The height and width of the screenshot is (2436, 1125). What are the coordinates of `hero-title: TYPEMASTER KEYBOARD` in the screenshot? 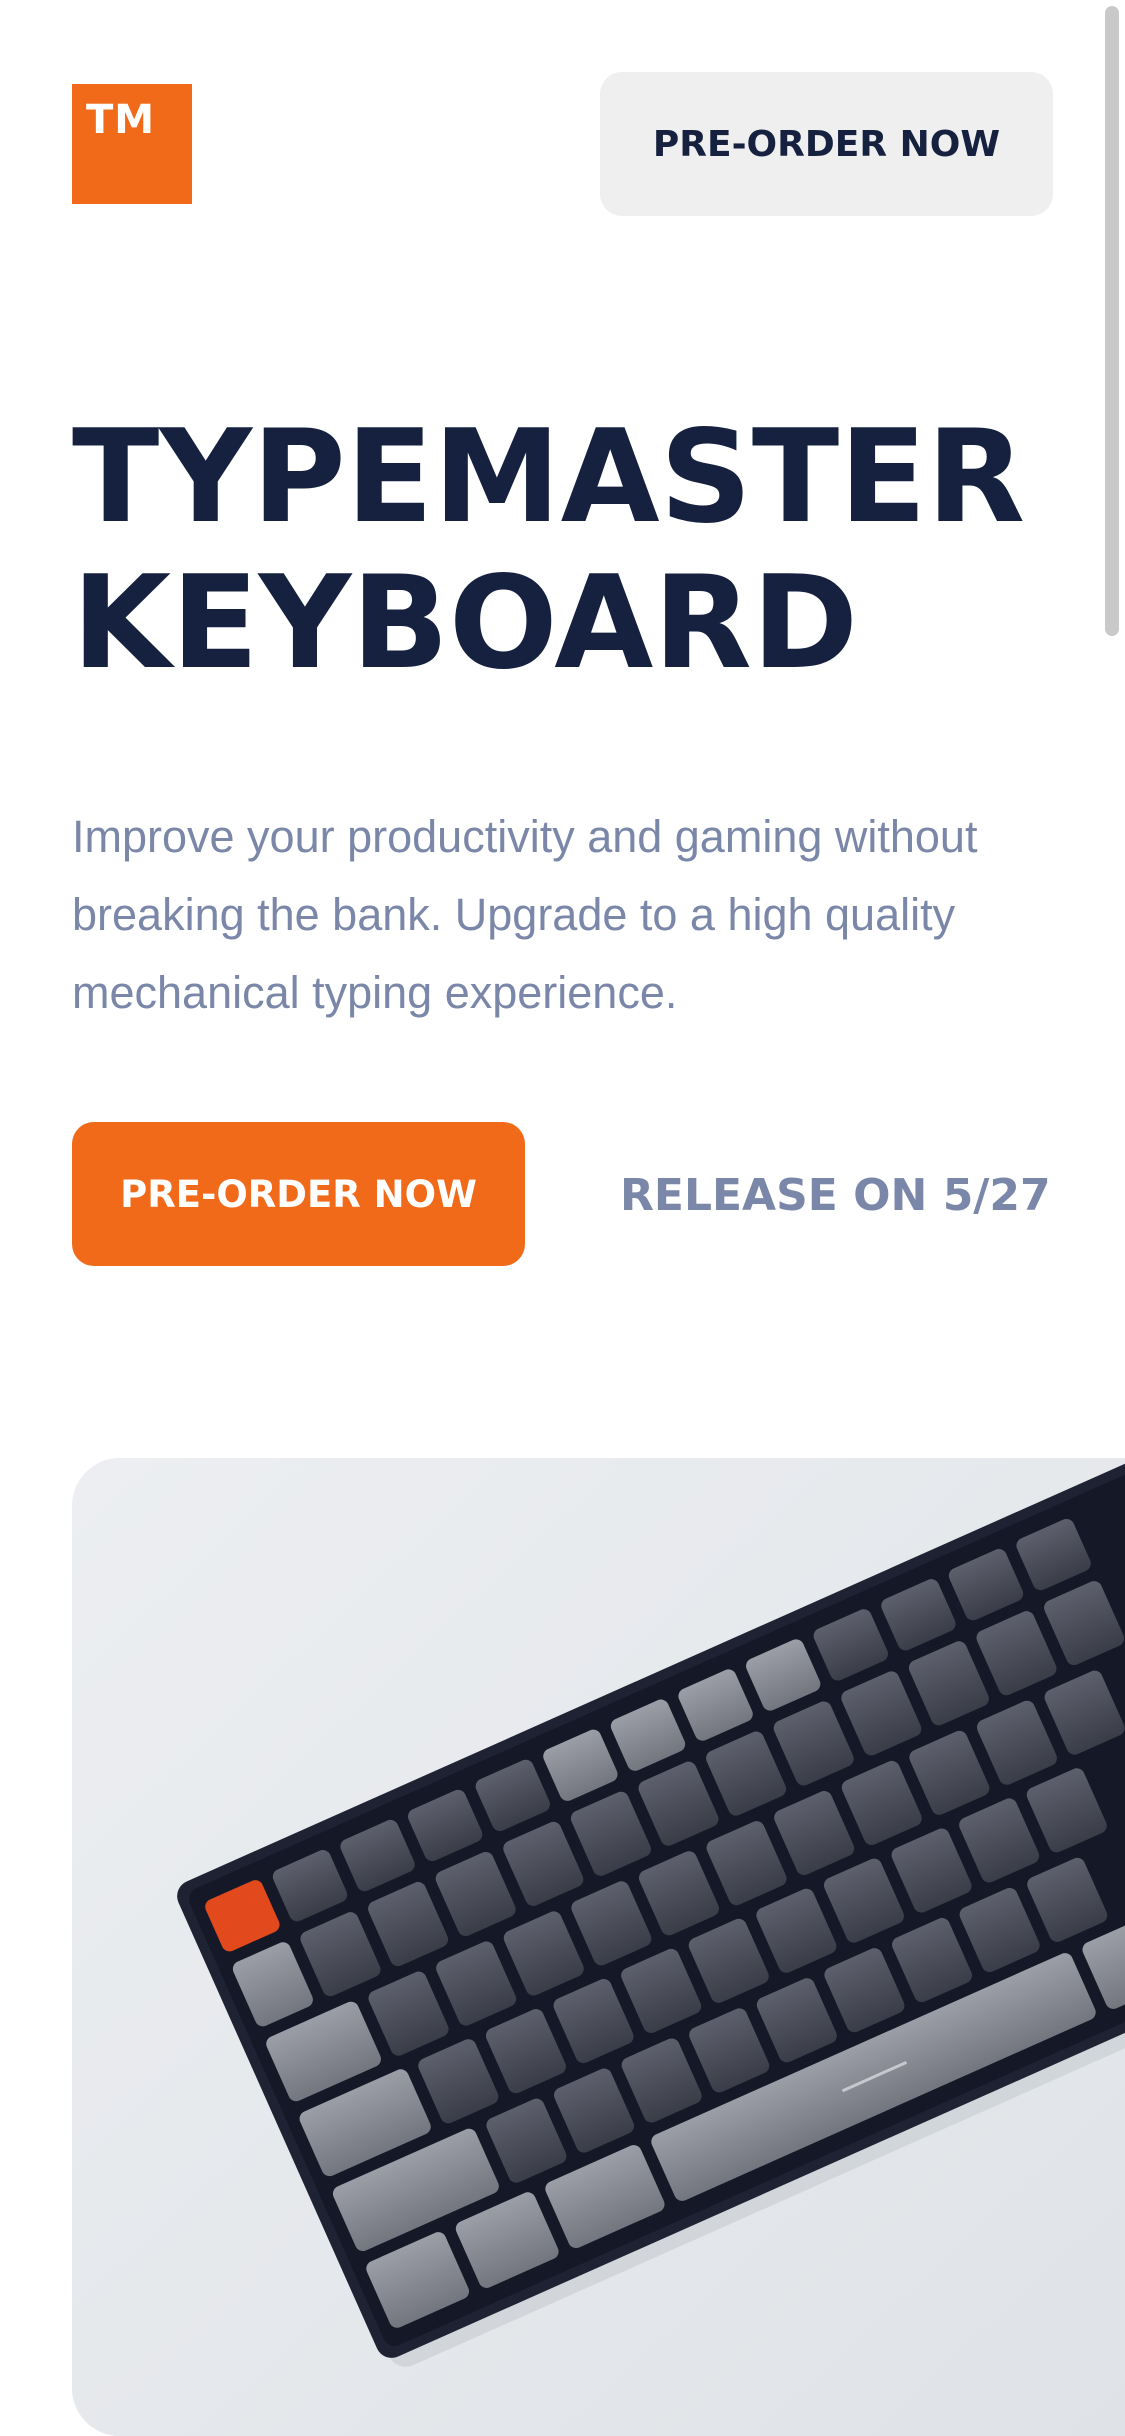 It's located at (572, 551).